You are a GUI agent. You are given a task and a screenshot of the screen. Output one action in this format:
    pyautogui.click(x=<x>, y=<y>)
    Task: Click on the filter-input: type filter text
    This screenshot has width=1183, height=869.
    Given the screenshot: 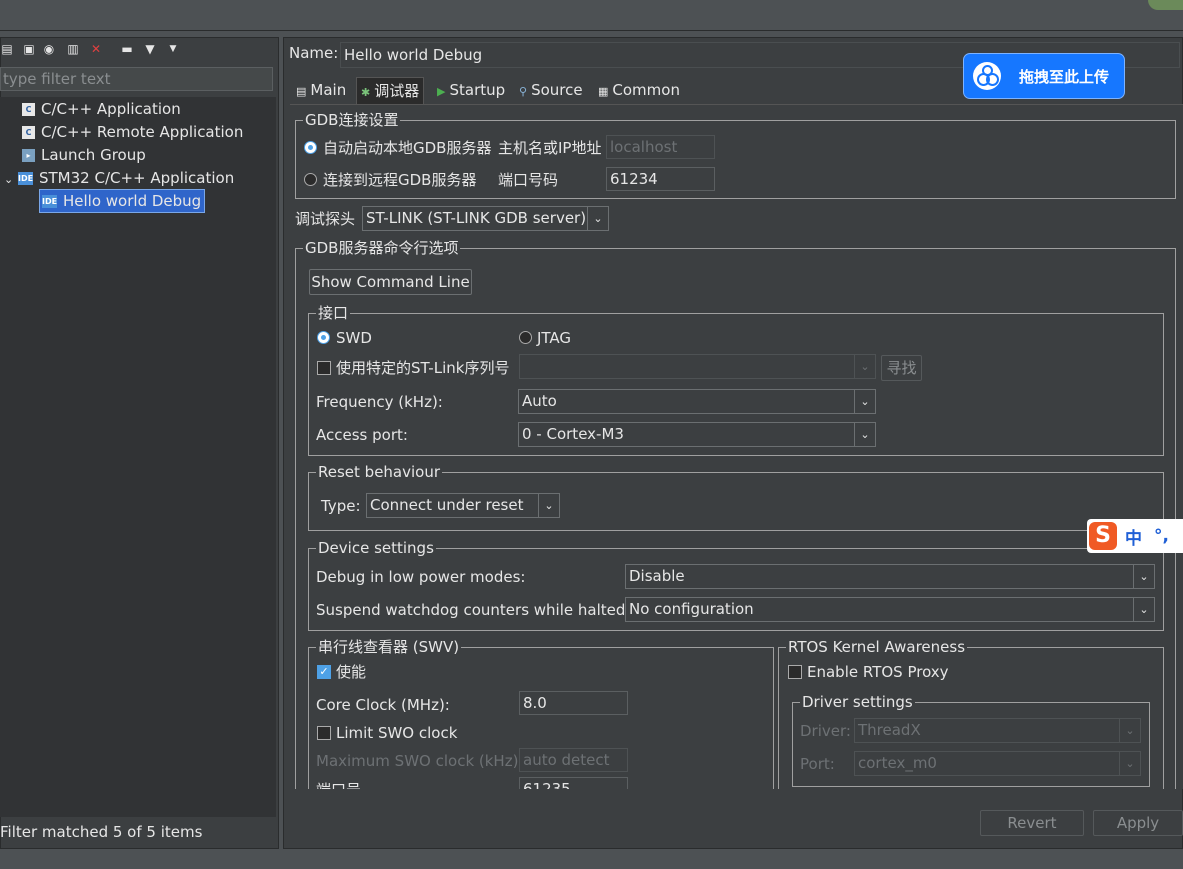 What is the action you would take?
    pyautogui.click(x=136, y=79)
    